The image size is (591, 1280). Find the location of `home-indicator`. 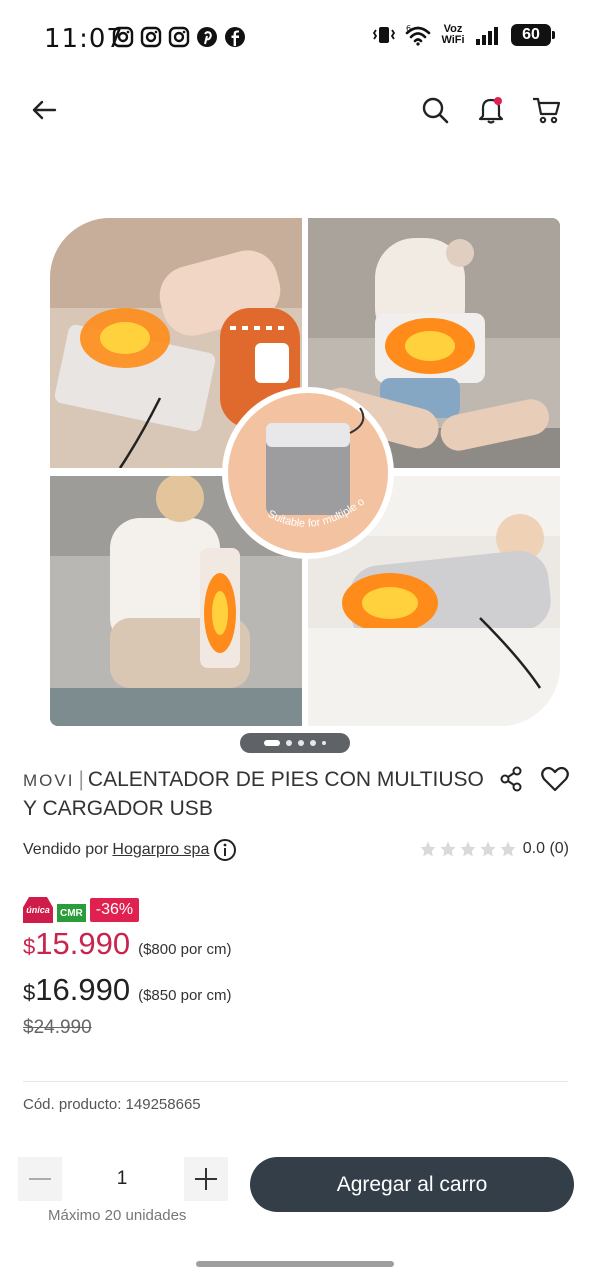

home-indicator is located at coordinates (295, 1264).